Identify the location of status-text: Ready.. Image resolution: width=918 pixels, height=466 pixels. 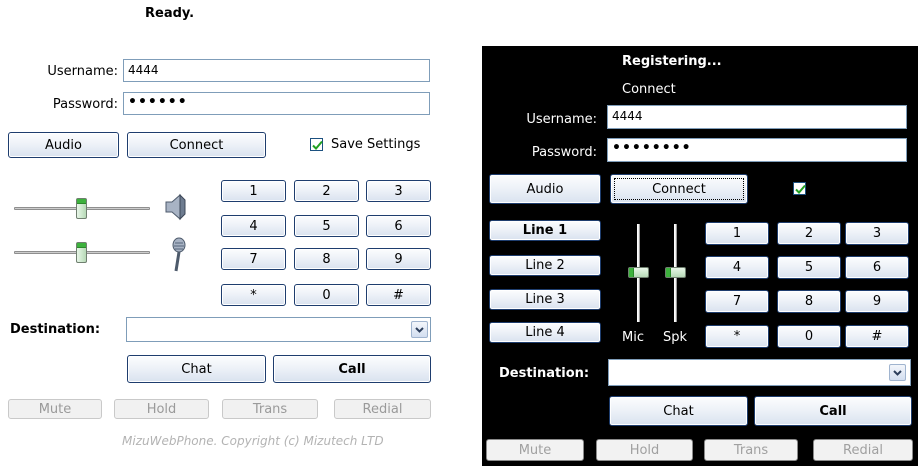
(170, 13).